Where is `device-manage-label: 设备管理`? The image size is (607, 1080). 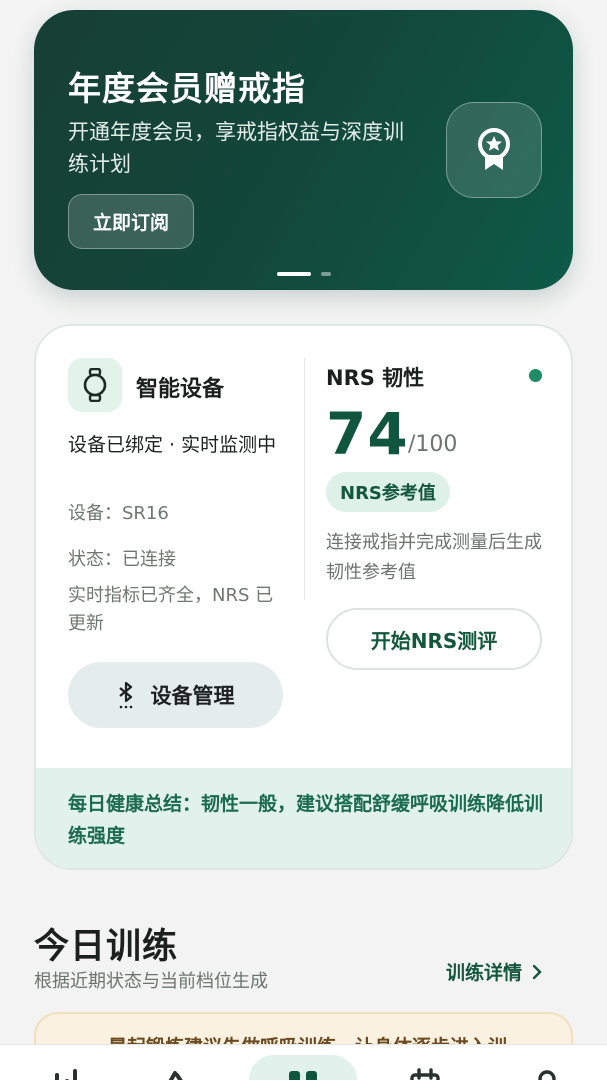 device-manage-label: 设备管理 is located at coordinates (192, 696).